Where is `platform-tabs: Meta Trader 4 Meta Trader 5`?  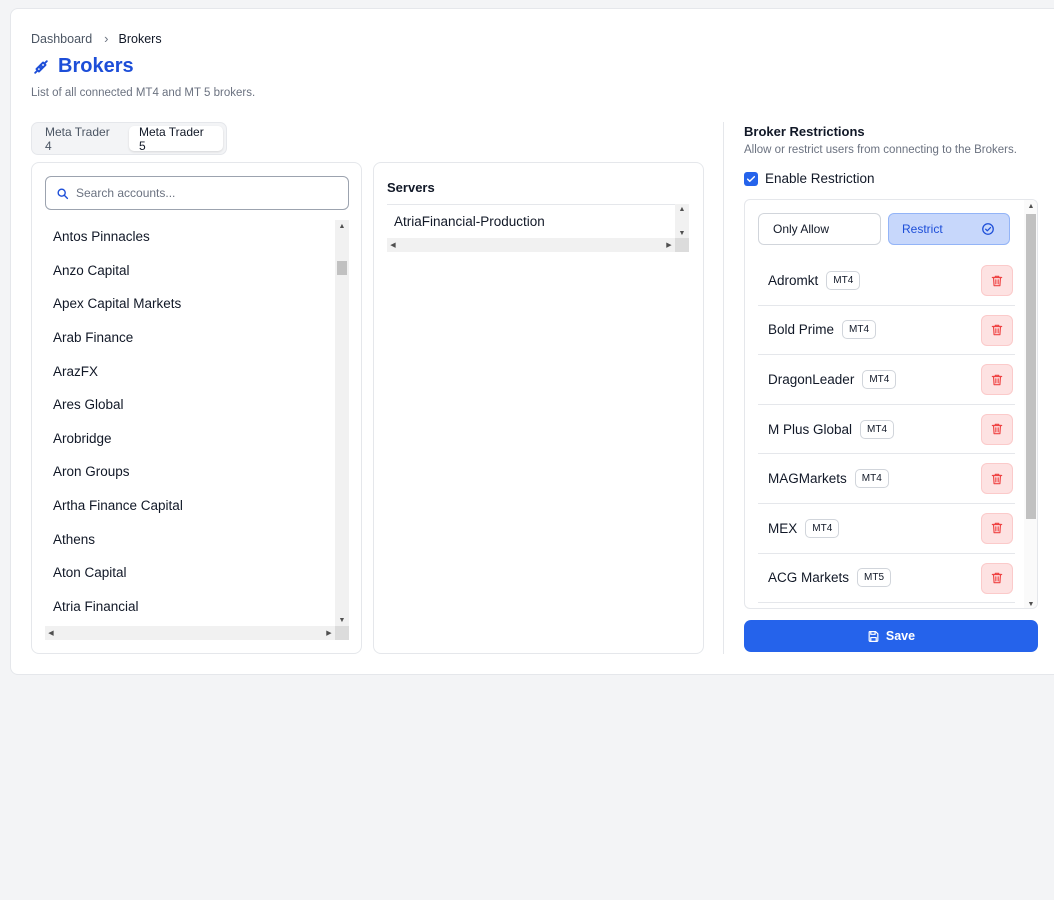 platform-tabs: Meta Trader 4 Meta Trader 5 is located at coordinates (129, 138).